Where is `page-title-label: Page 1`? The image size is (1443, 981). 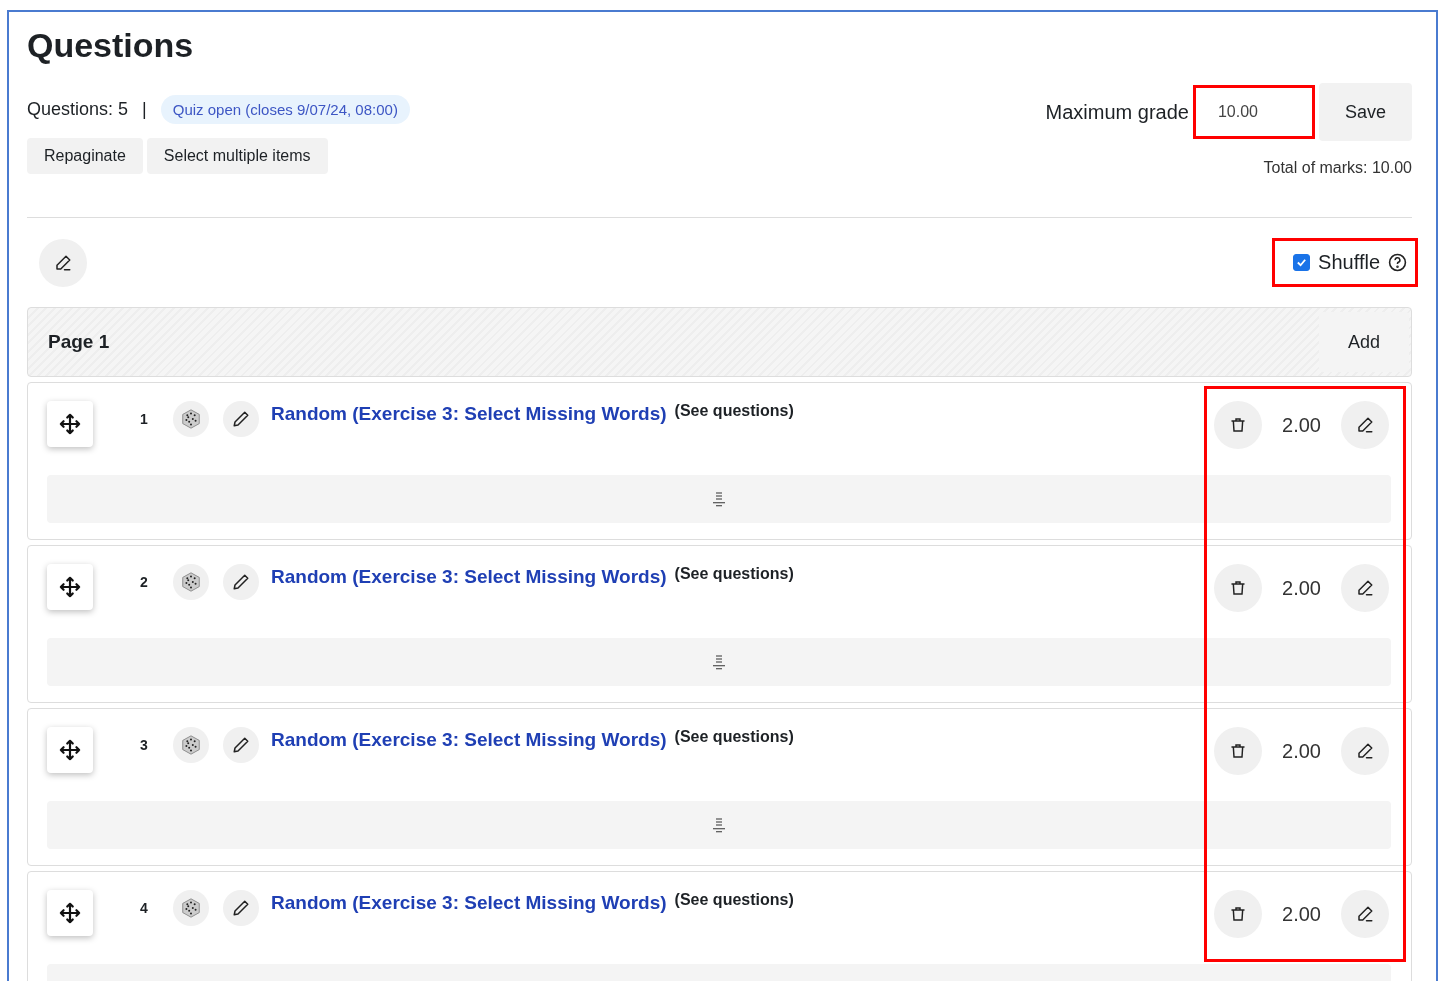
page-title-label: Page 1 is located at coordinates (79, 342).